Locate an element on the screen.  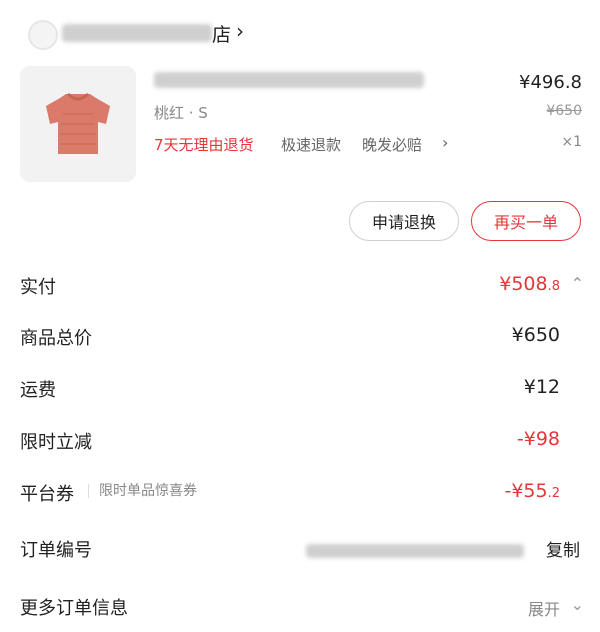
more-info-label: 更多订单信息 is located at coordinates (74, 608).